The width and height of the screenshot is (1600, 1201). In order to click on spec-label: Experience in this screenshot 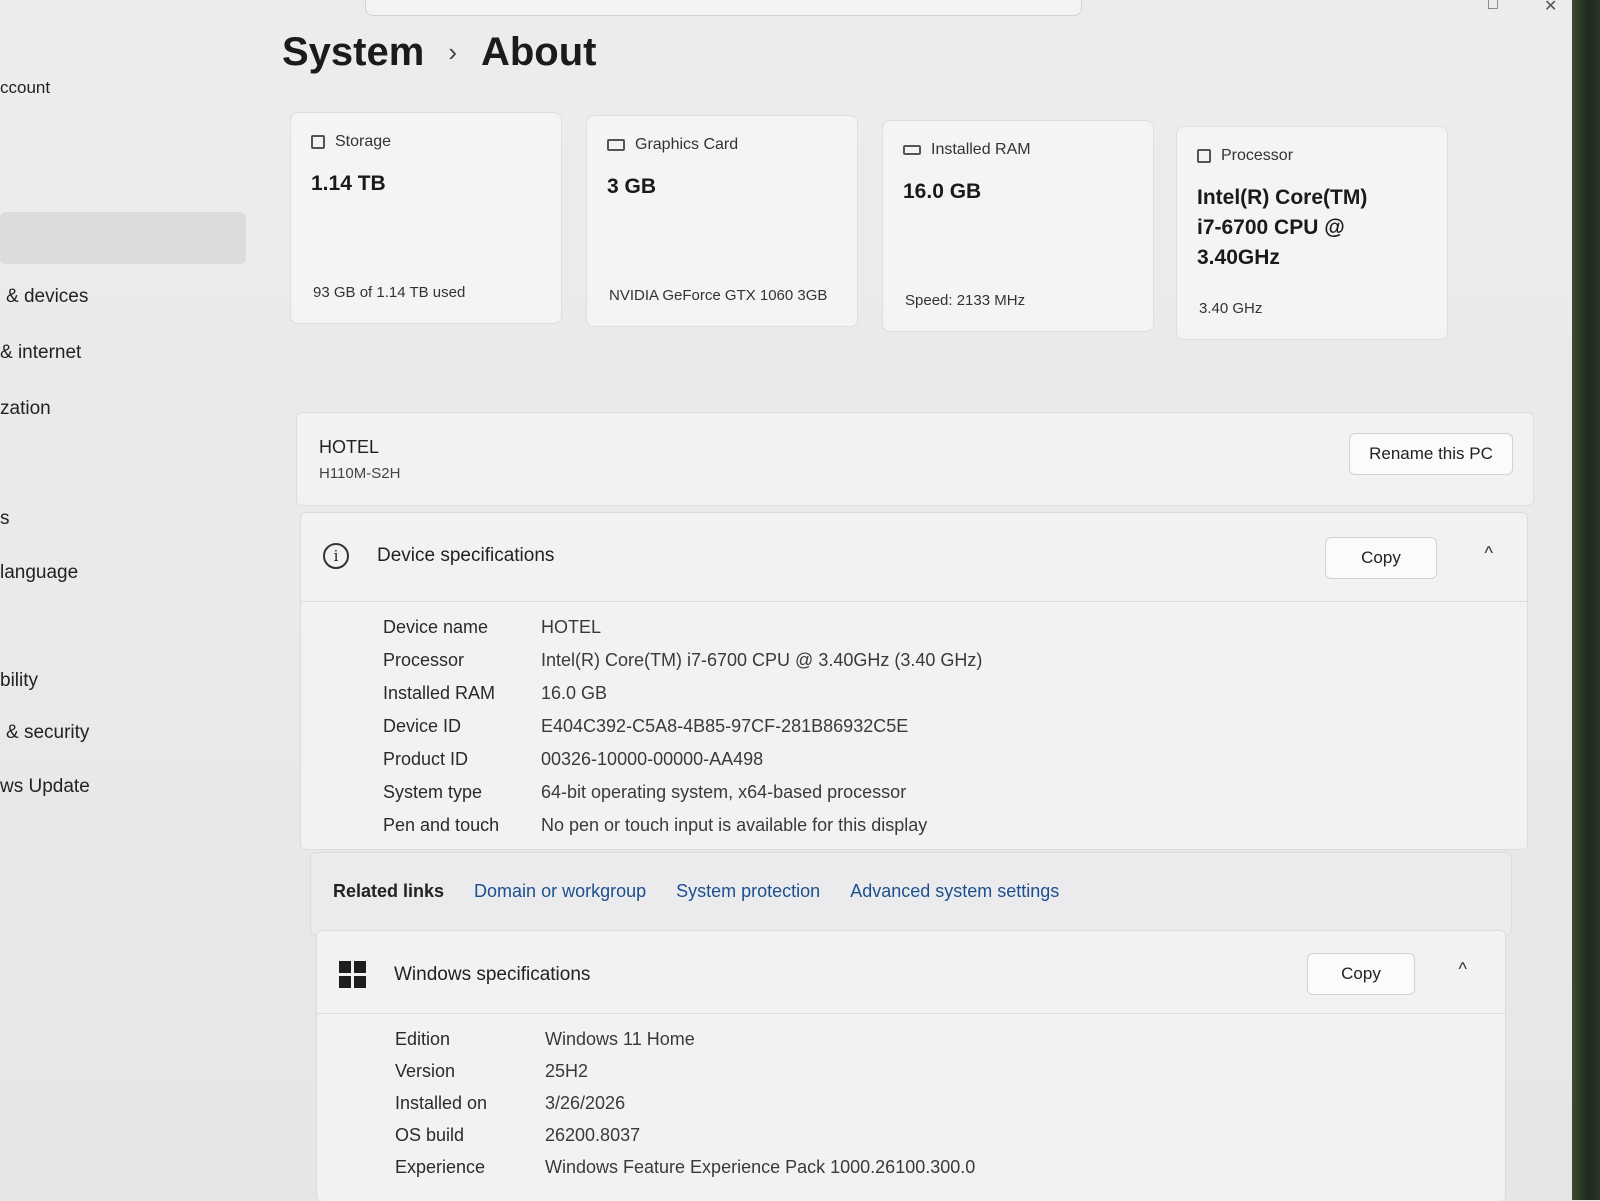, I will do `click(440, 1167)`.